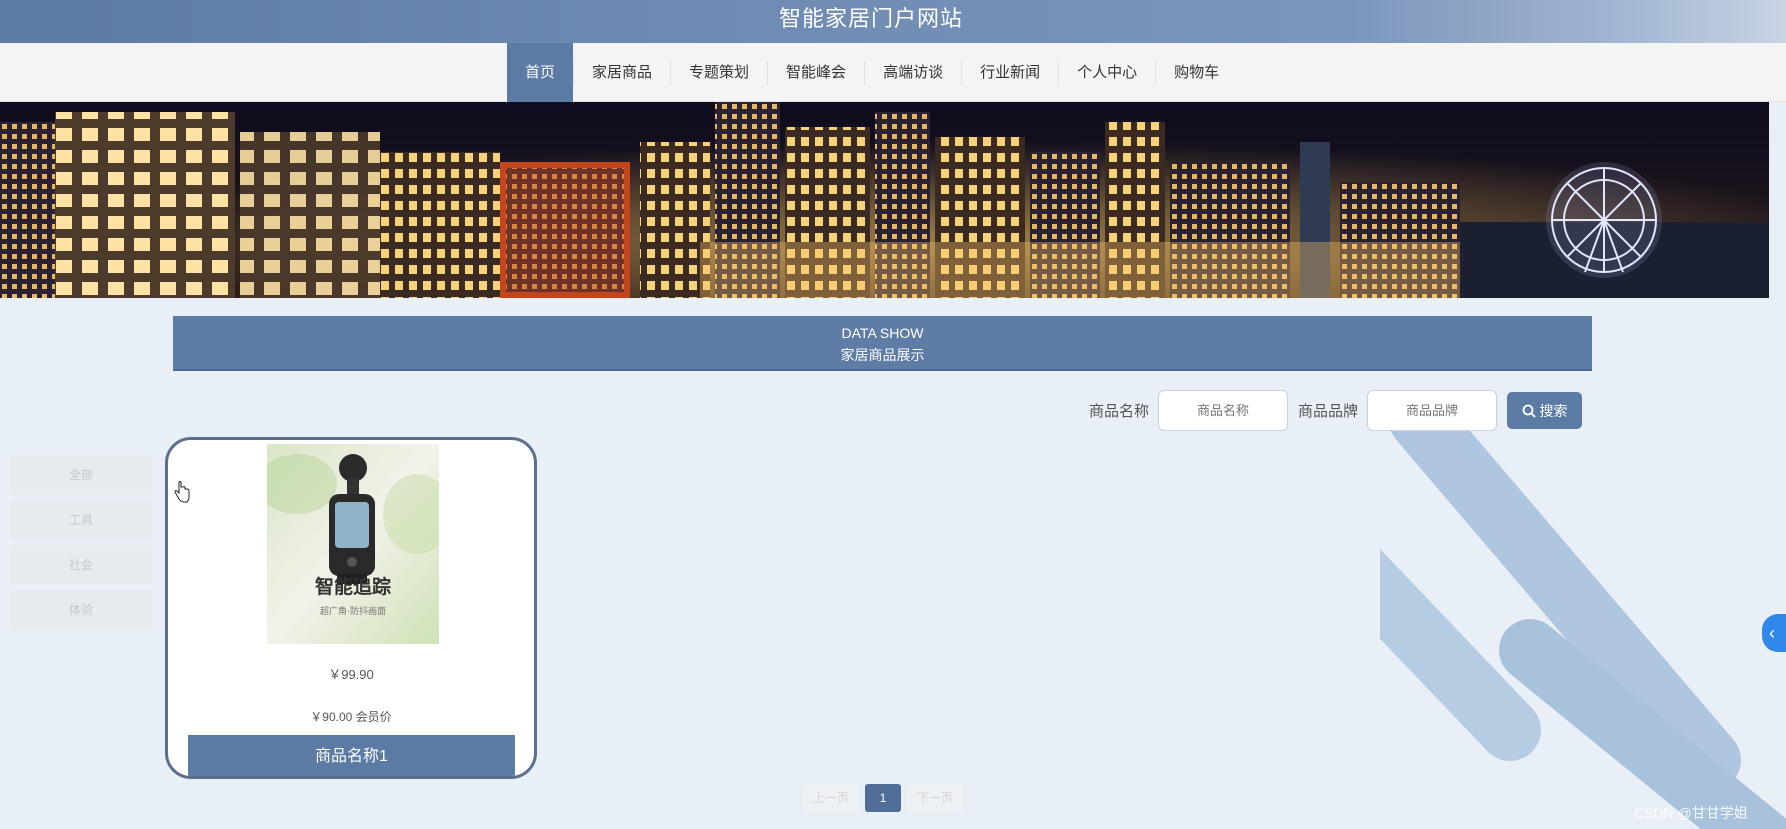 This screenshot has height=829, width=1786. What do you see at coordinates (81, 475) in the screenshot?
I see `category-item: 全部` at bounding box center [81, 475].